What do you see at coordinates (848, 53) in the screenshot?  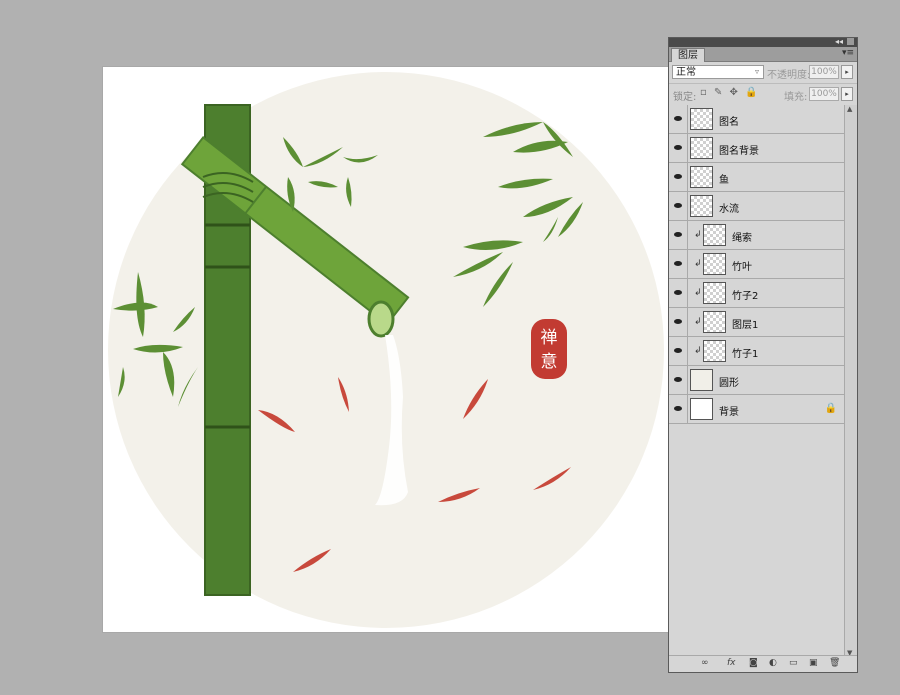 I see `panel-menu-icon: ▾≡` at bounding box center [848, 53].